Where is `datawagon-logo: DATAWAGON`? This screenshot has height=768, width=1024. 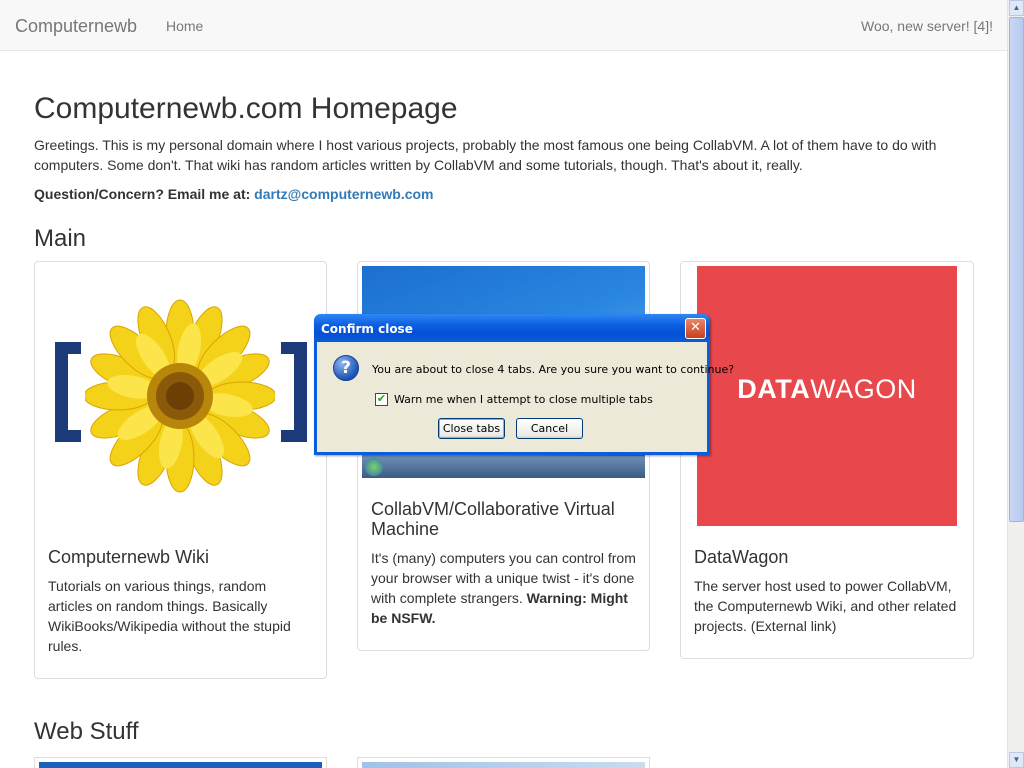 datawagon-logo: DATAWAGON is located at coordinates (827, 396).